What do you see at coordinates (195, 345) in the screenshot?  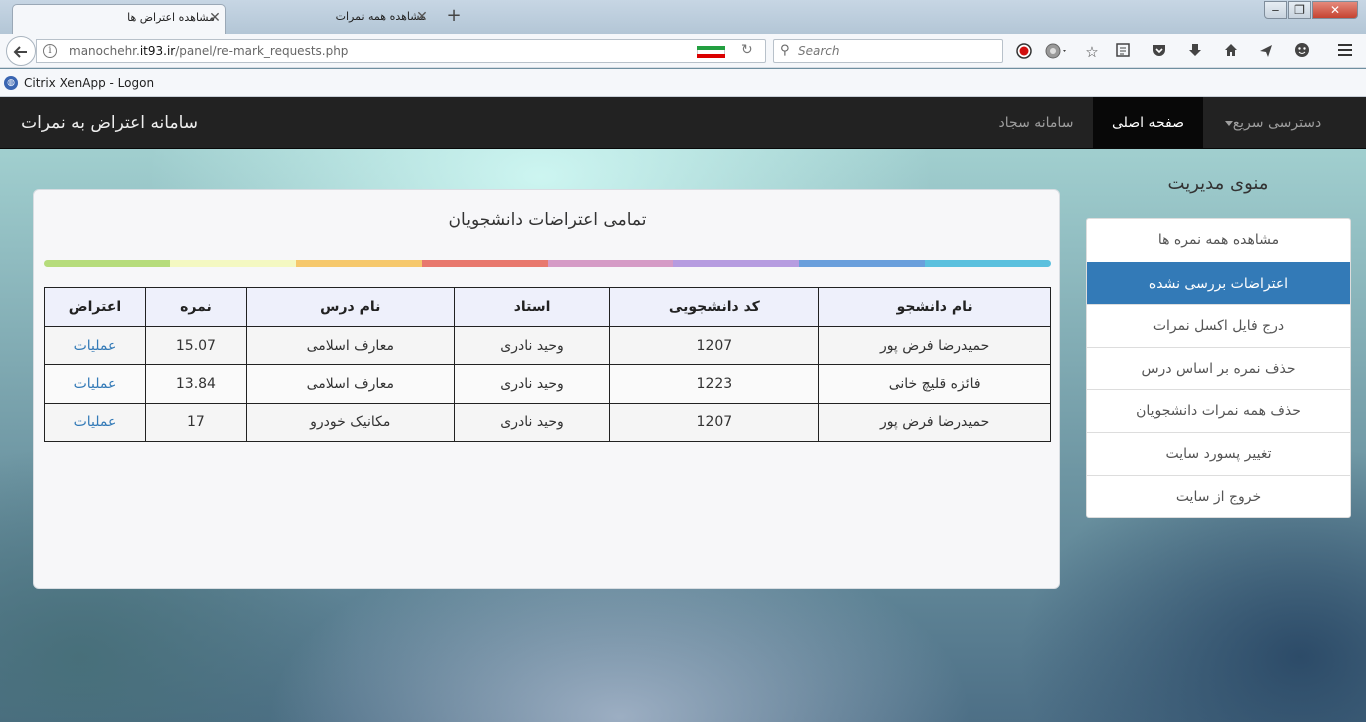 I see `cell-grade: 15.07` at bounding box center [195, 345].